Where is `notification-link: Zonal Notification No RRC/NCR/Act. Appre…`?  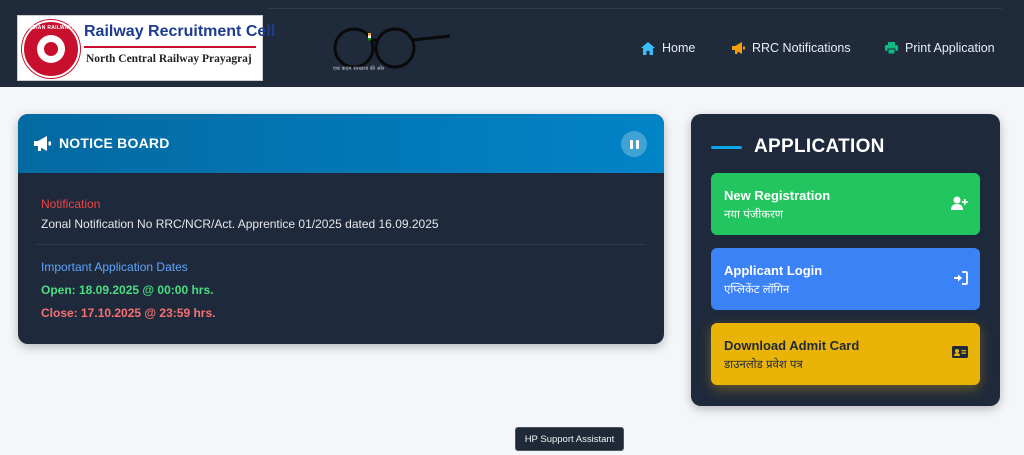 notification-link: Zonal Notification No RRC/NCR/Act. Appre… is located at coordinates (240, 224).